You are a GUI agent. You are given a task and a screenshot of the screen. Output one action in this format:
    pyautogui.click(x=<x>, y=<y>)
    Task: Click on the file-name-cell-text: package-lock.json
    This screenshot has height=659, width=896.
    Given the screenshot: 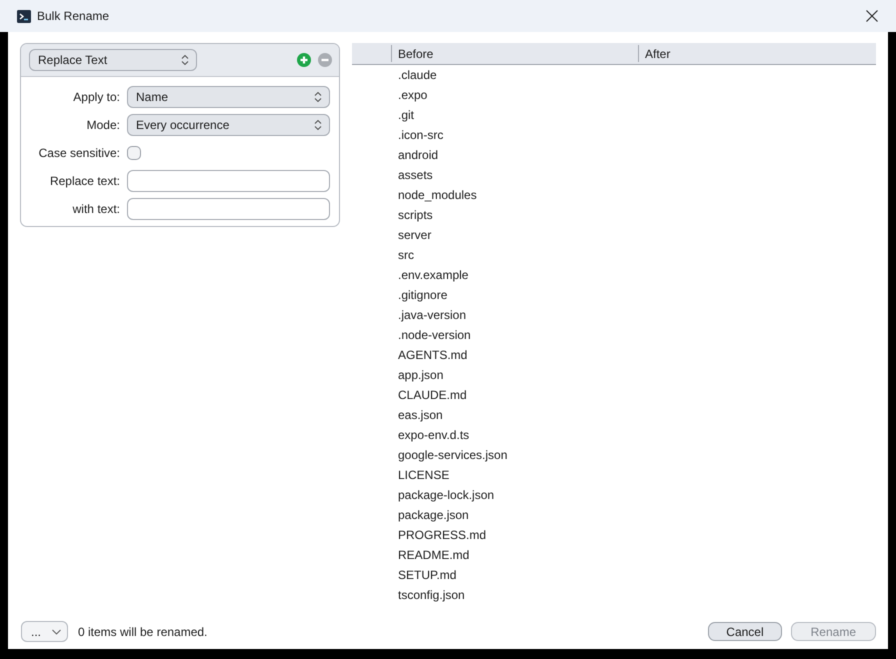 What is the action you would take?
    pyautogui.click(x=446, y=495)
    